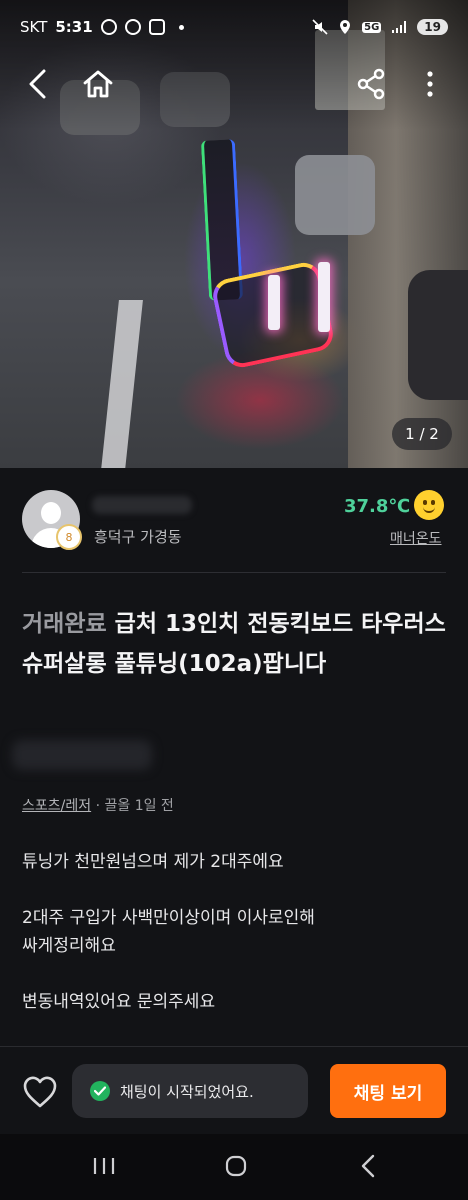 This screenshot has width=468, height=1200. Describe the element at coordinates (181, 27) in the screenshot. I see `more-notifications-icon` at that location.